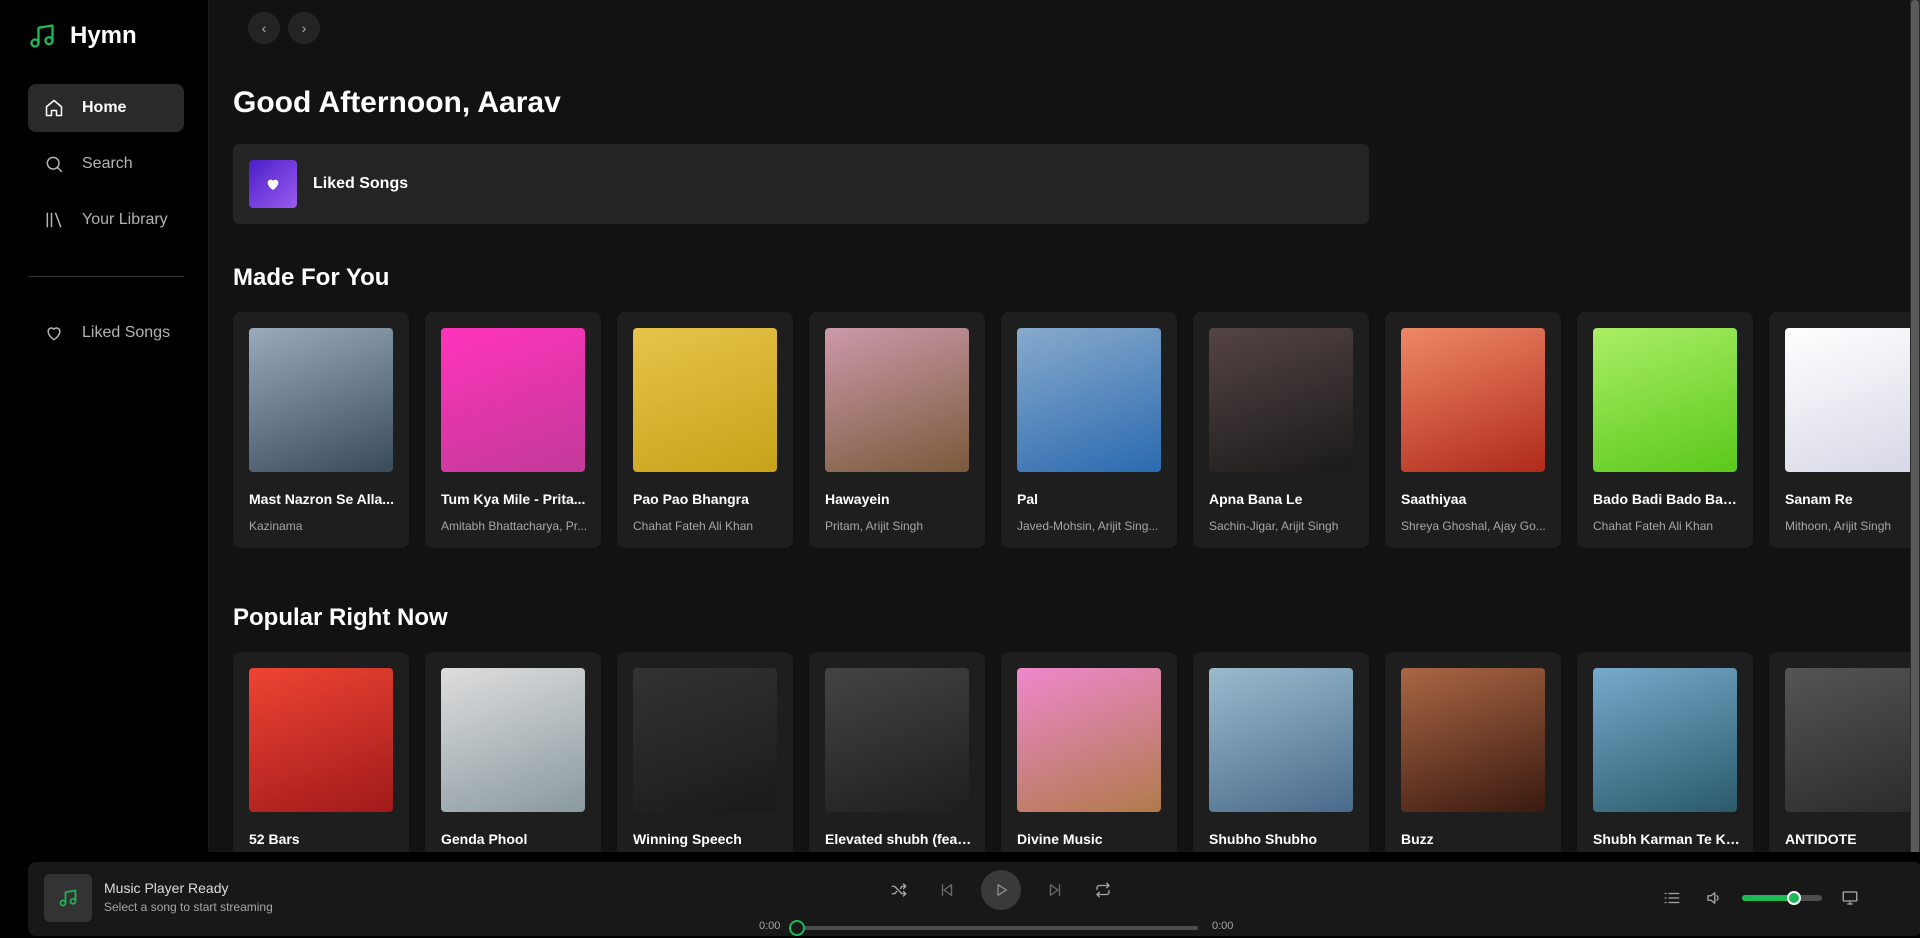 Image resolution: width=1920 pixels, height=938 pixels. Describe the element at coordinates (993, 928) in the screenshot. I see `progress-bar` at that location.